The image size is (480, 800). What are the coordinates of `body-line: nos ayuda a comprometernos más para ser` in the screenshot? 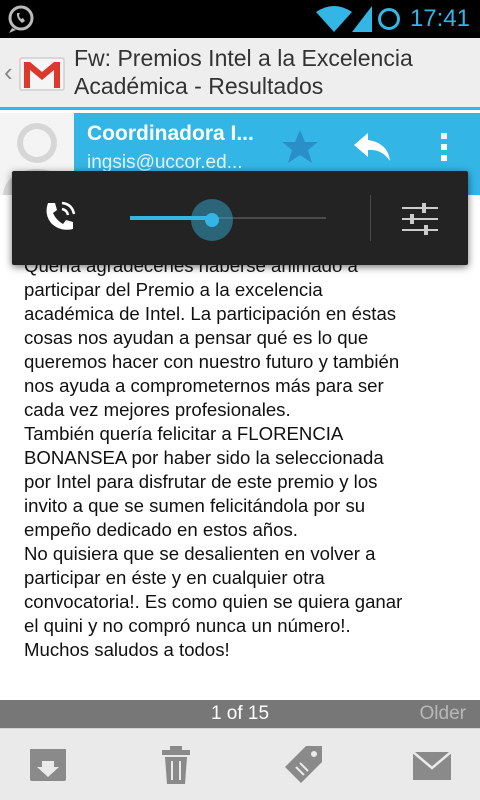 It's located at (204, 385).